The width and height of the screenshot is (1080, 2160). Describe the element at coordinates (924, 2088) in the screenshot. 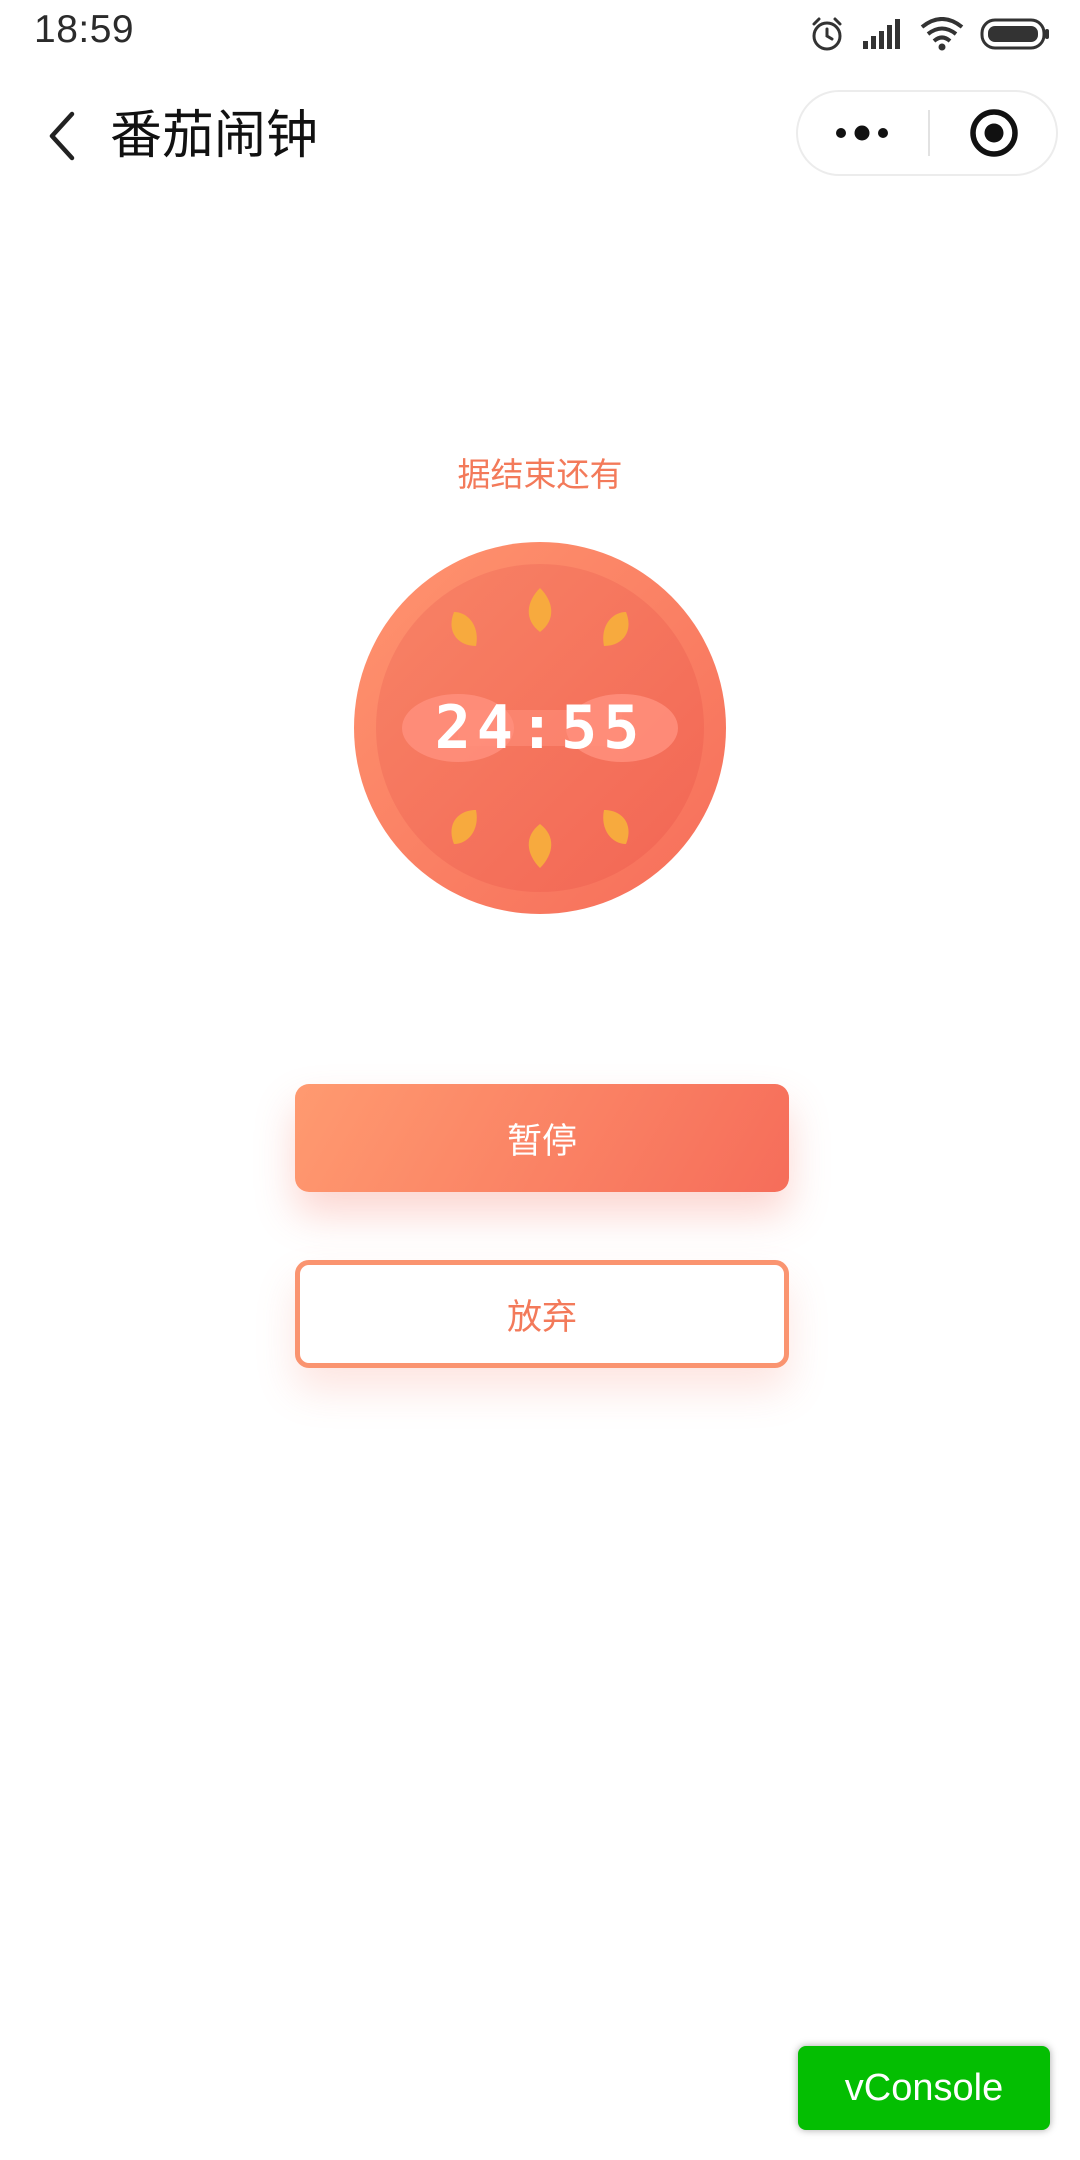

I see `vconsole-button: vConsole` at that location.